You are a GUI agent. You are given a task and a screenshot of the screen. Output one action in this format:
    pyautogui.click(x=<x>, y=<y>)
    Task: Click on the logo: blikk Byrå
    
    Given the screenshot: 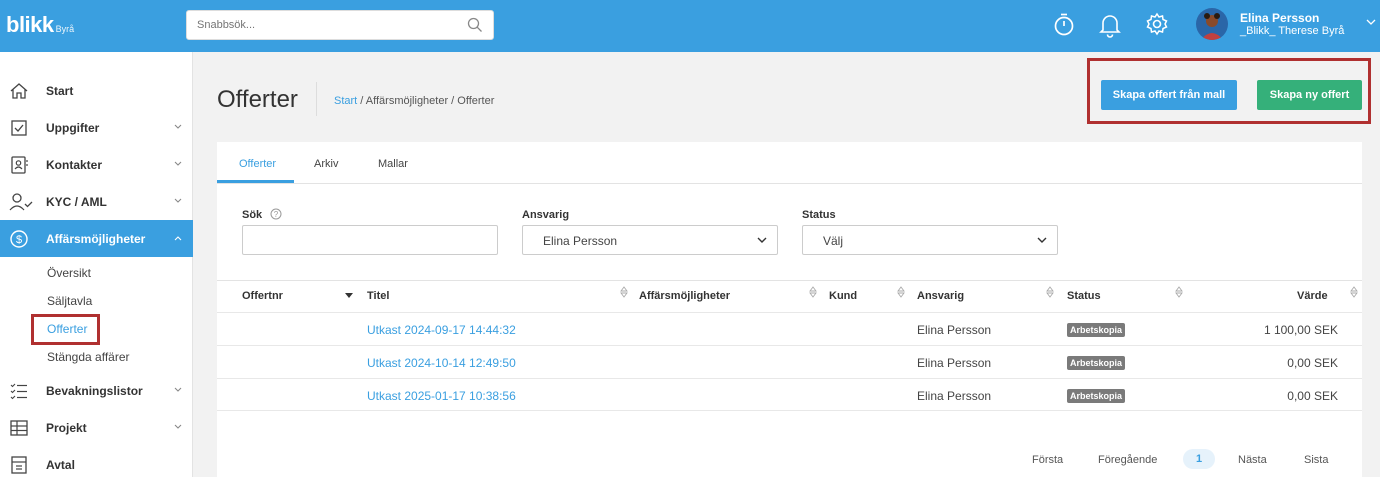 What is the action you would take?
    pyautogui.click(x=40, y=25)
    